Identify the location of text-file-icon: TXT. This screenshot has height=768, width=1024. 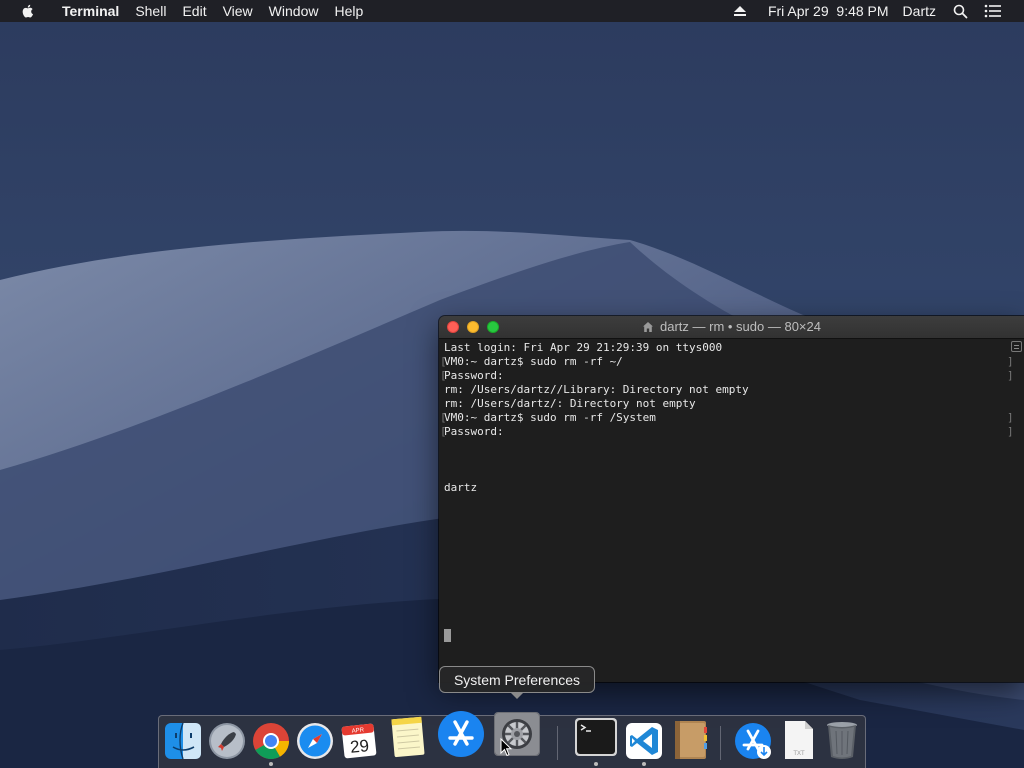
(798, 739).